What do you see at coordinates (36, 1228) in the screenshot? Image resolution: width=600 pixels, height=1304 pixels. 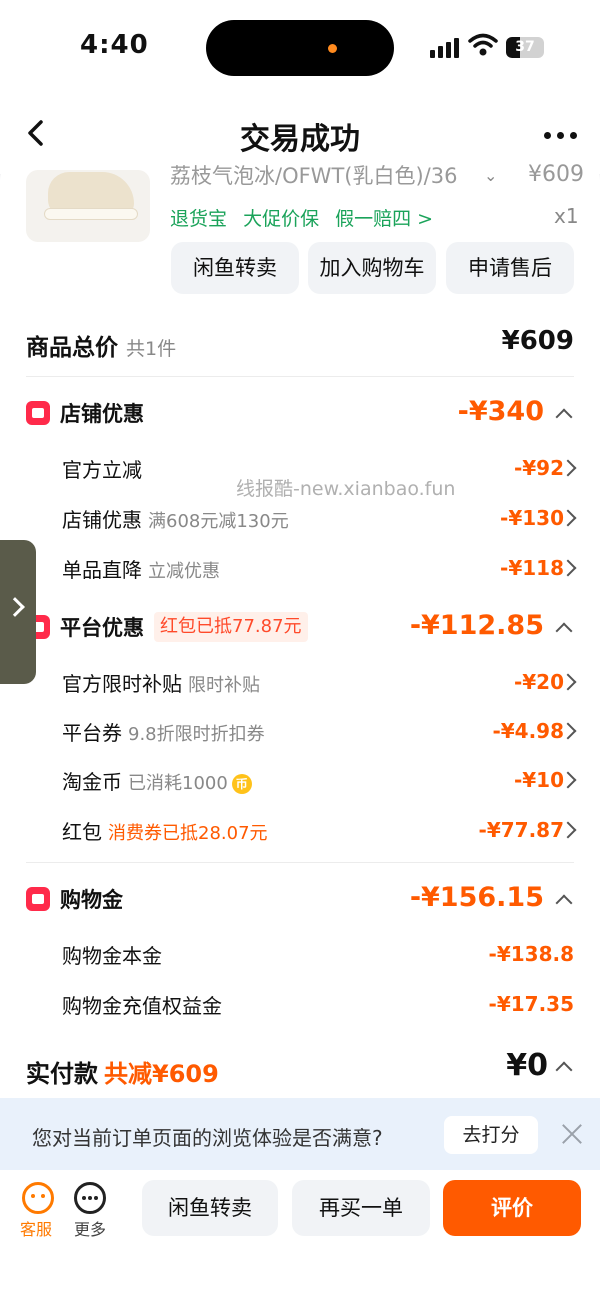 I see `customer-service-label: 客服` at bounding box center [36, 1228].